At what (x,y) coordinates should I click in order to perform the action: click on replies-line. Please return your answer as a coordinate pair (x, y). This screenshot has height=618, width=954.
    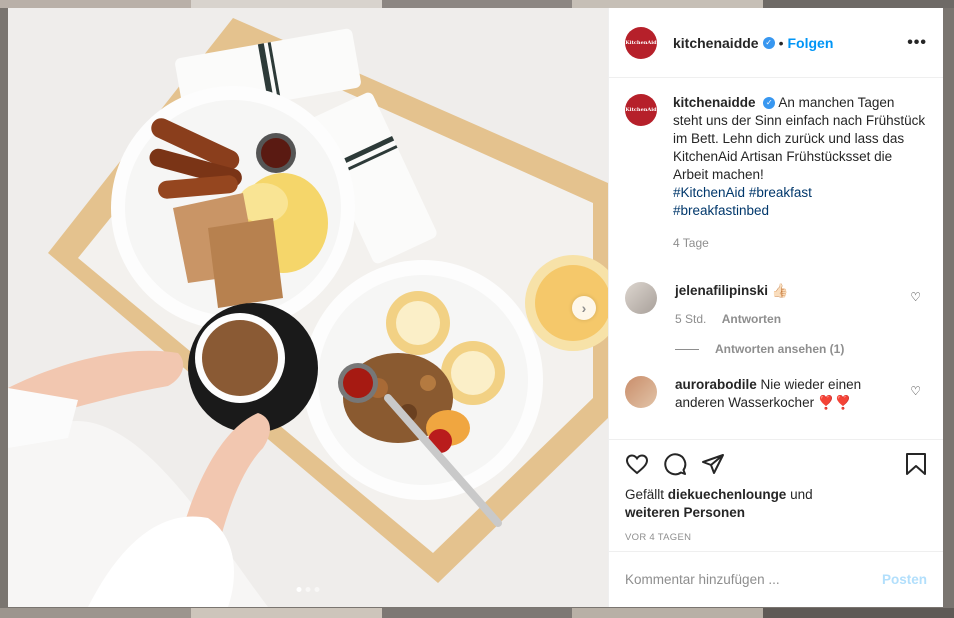
    Looking at the image, I should click on (687, 349).